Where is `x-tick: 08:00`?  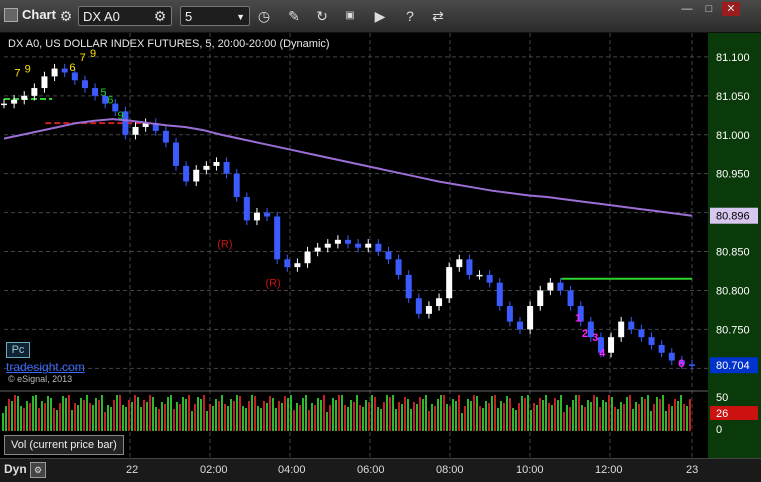
x-tick: 08:00 is located at coordinates (450, 470).